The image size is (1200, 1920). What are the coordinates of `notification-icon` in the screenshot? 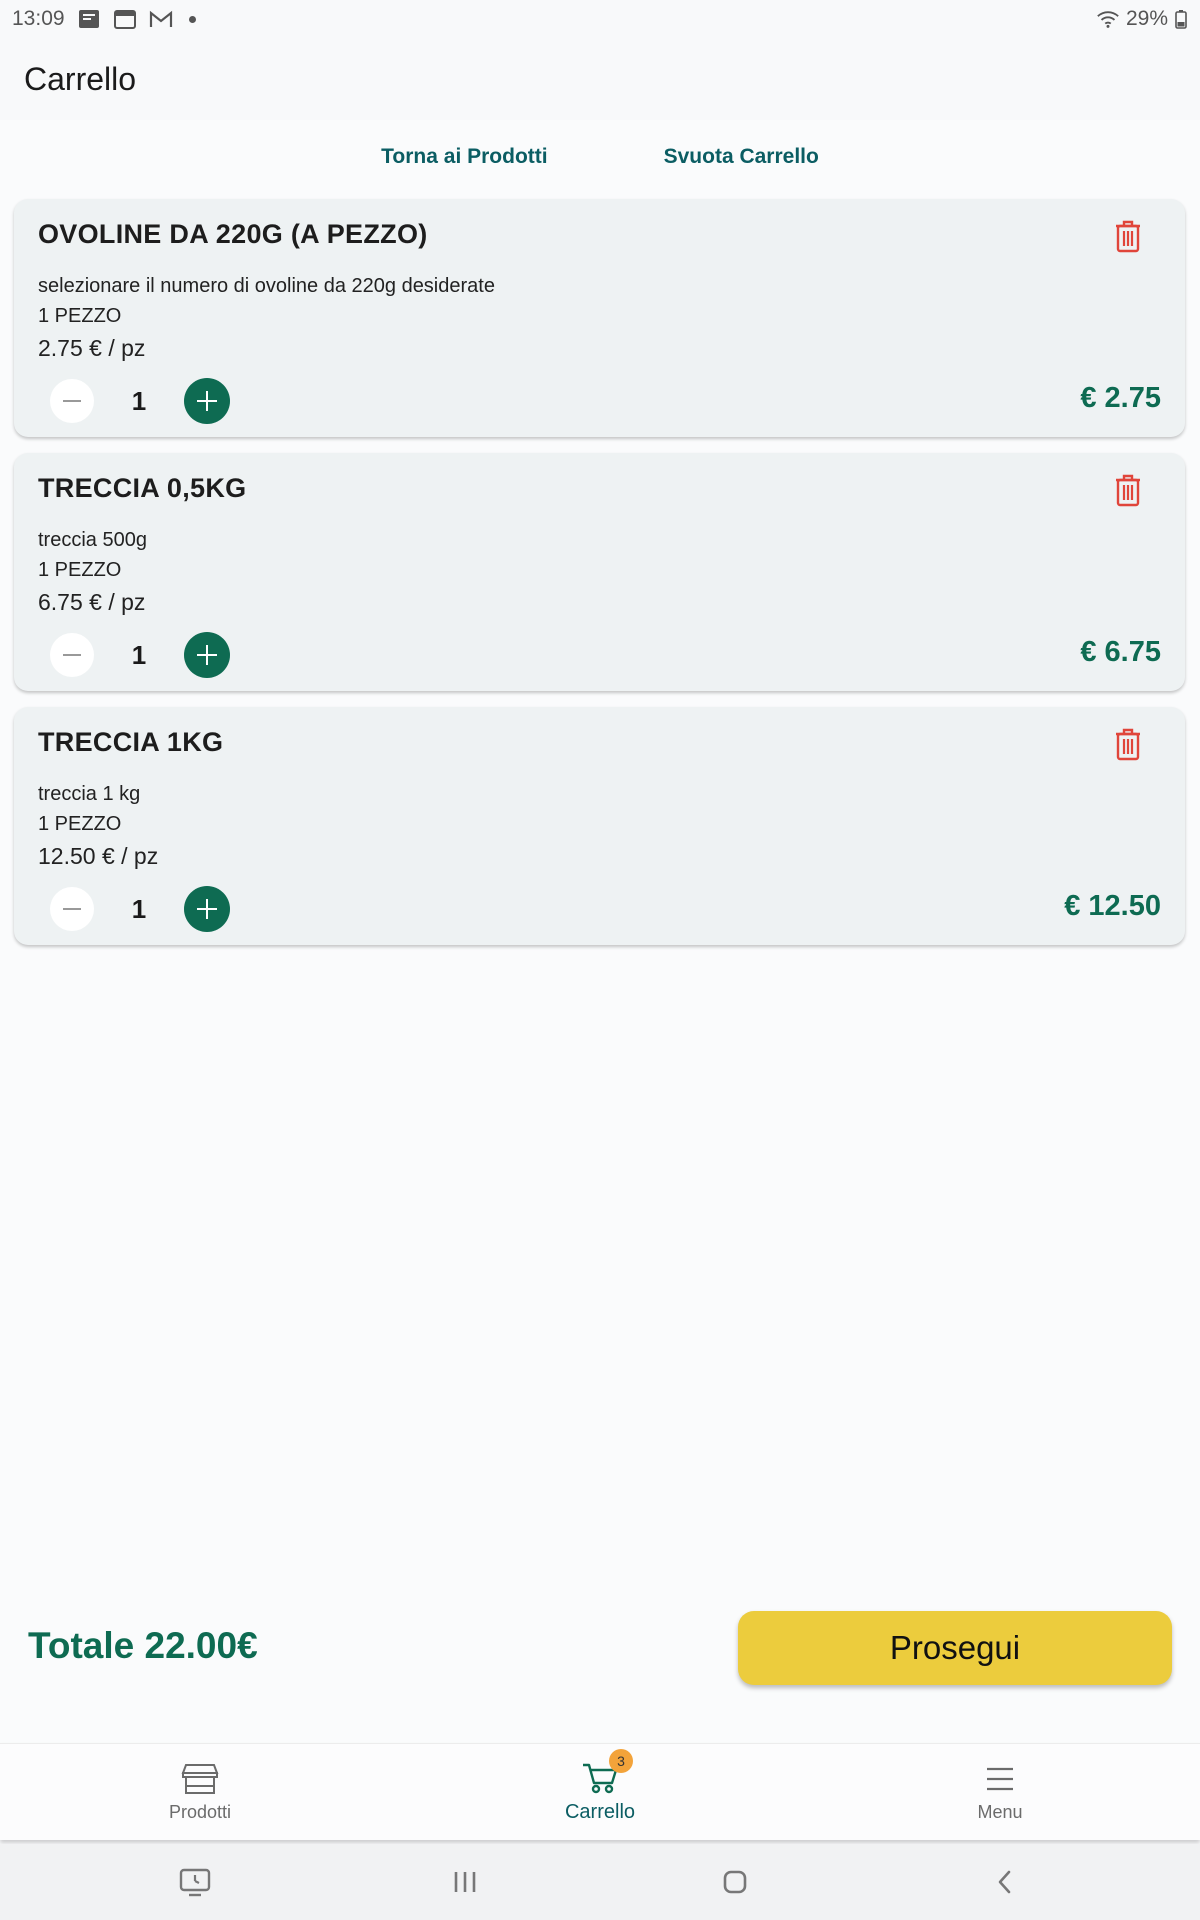 It's located at (89, 19).